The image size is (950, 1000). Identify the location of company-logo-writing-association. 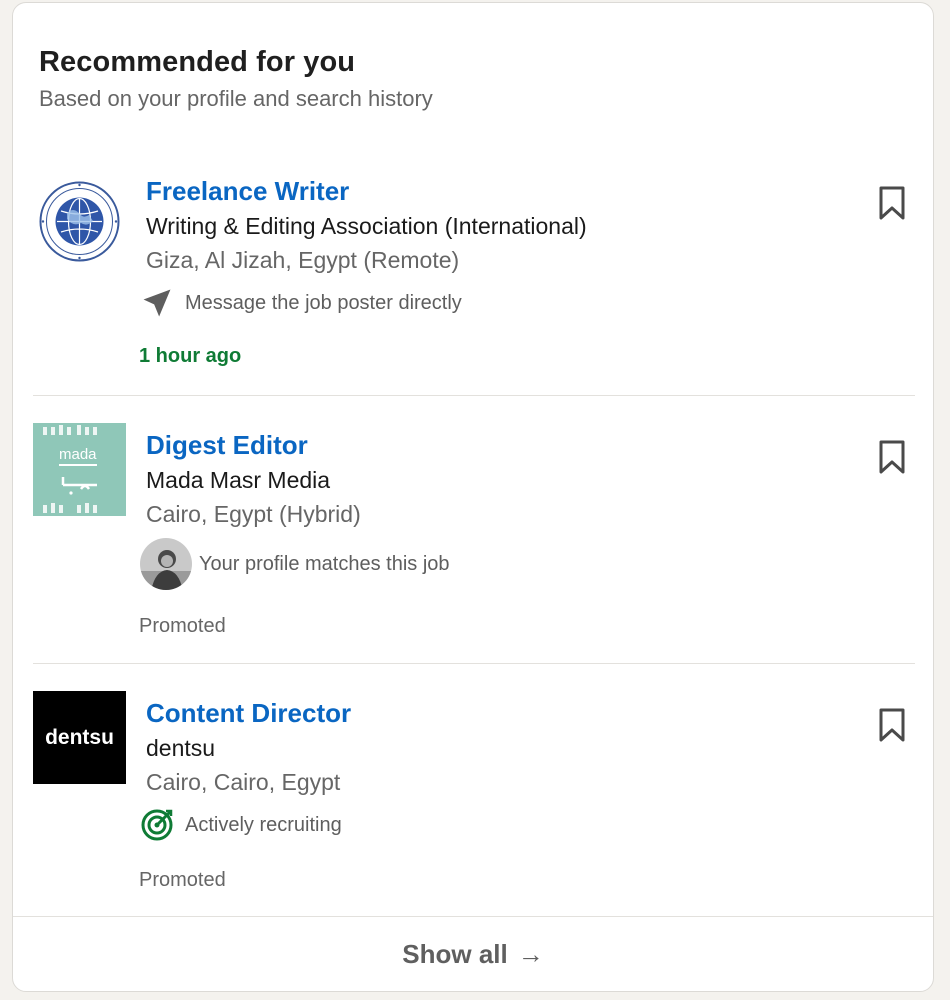
(79, 221).